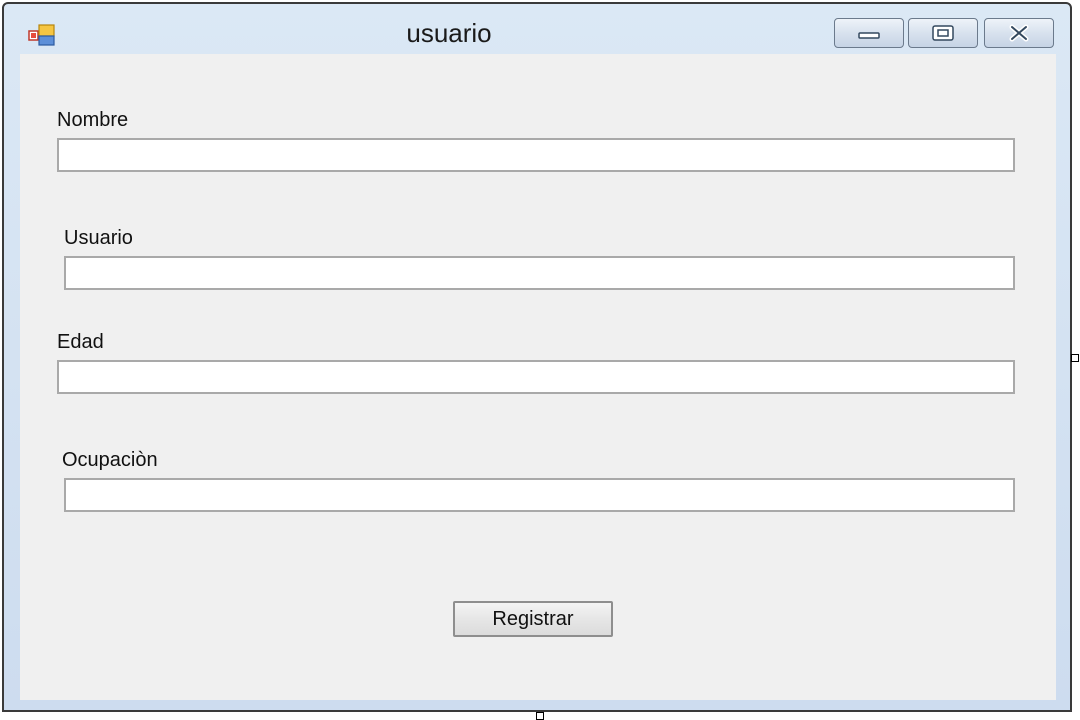 This screenshot has height=720, width=1080. Describe the element at coordinates (98, 238) in the screenshot. I see `usuario-label: Usuario` at that location.